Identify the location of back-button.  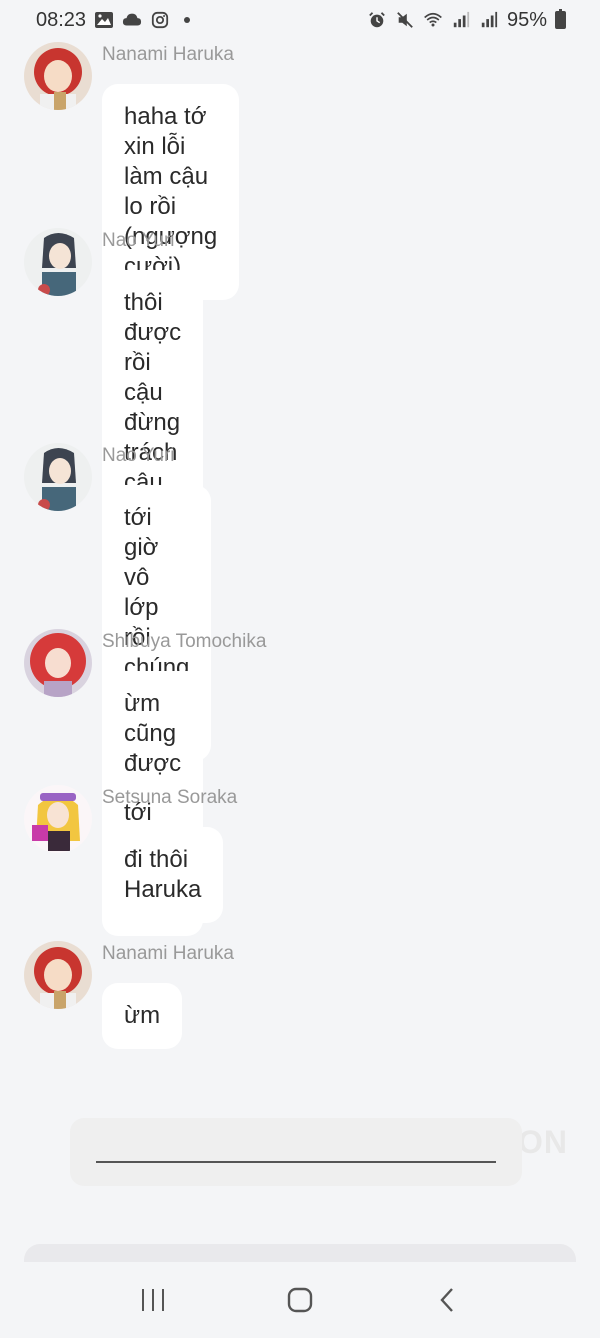
(447, 1300).